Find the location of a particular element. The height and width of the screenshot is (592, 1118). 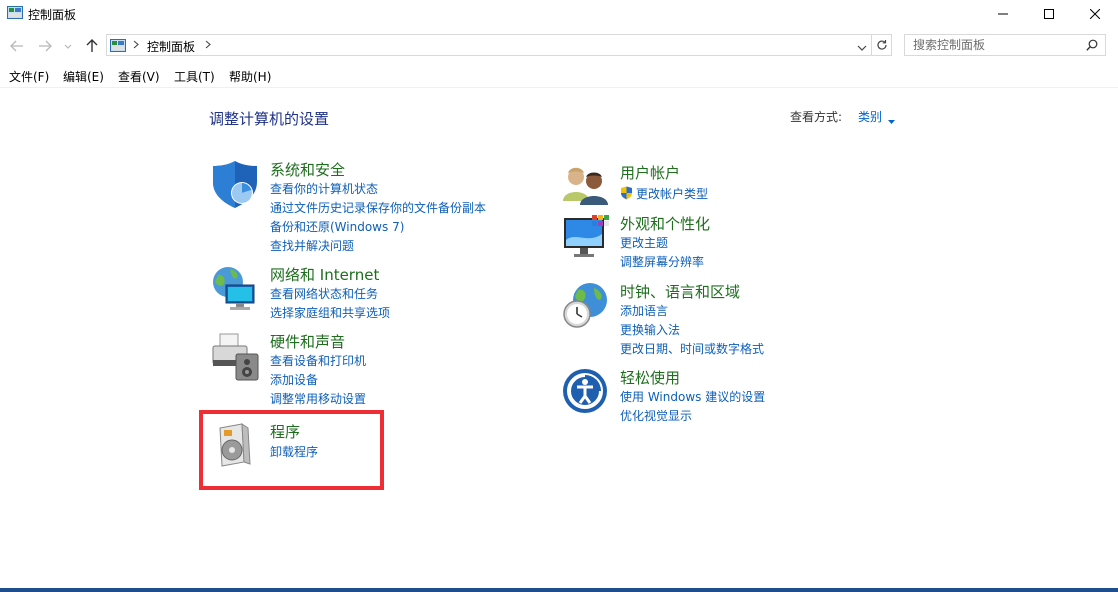

view-by-caret-icon is located at coordinates (891, 120).